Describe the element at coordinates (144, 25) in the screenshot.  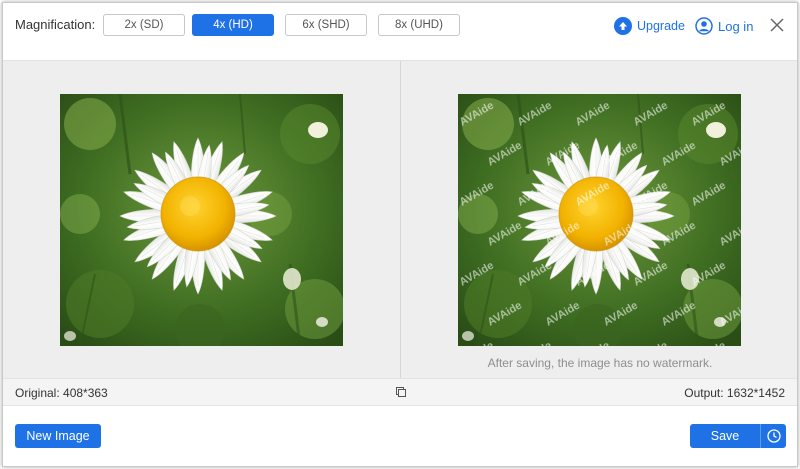
I see `magnification-2x-button: 2x (SD)` at that location.